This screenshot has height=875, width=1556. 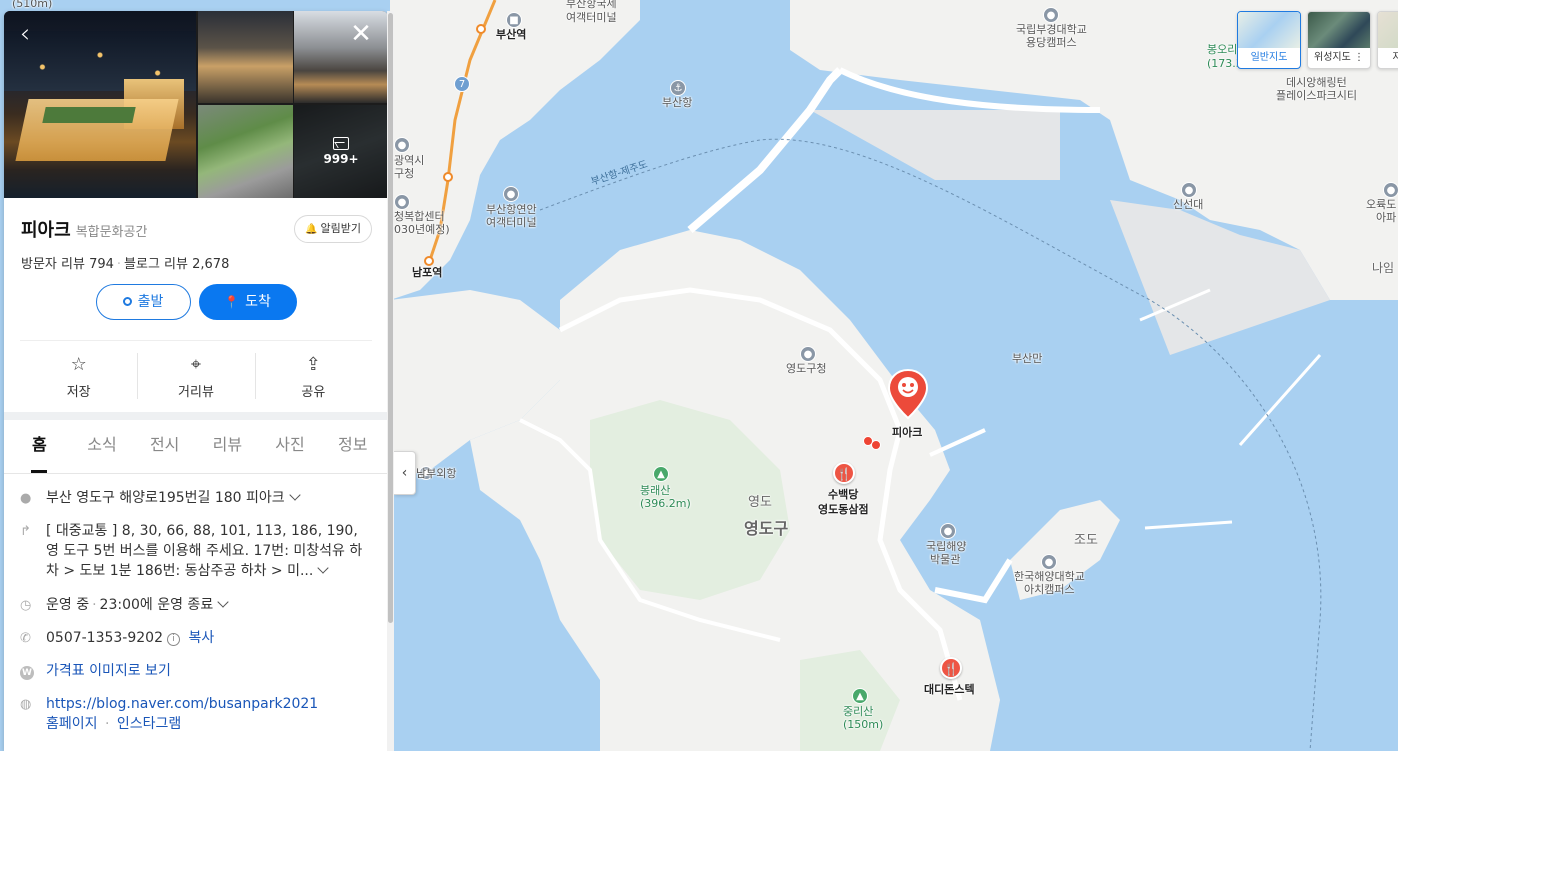 What do you see at coordinates (945, 559) in the screenshot?
I see `map-label-museum-2: 박물관` at bounding box center [945, 559].